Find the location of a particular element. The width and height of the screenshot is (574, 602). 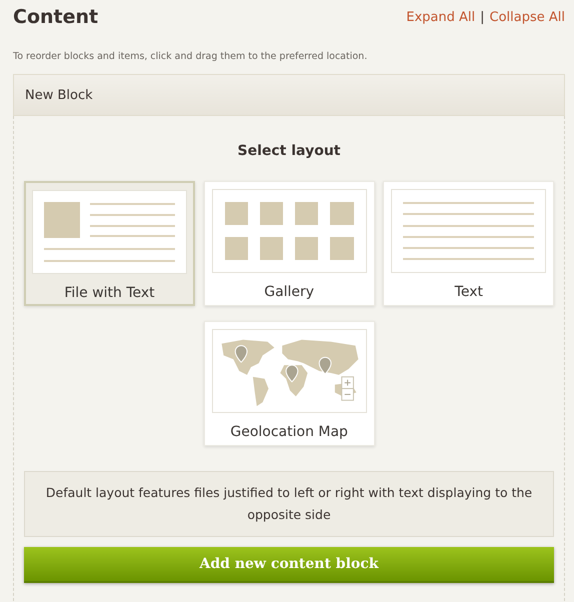

block-header: New Block is located at coordinates (289, 95).